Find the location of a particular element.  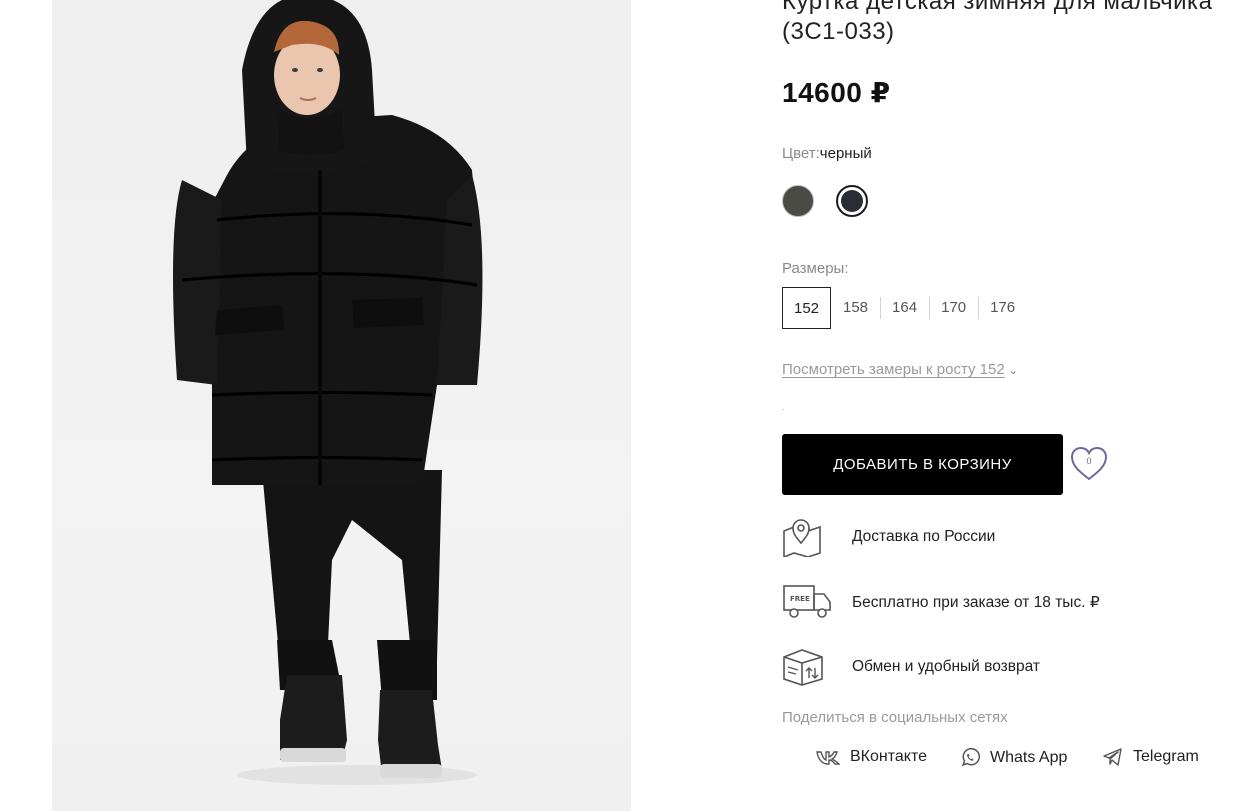

color-swatch-olive is located at coordinates (798, 201).